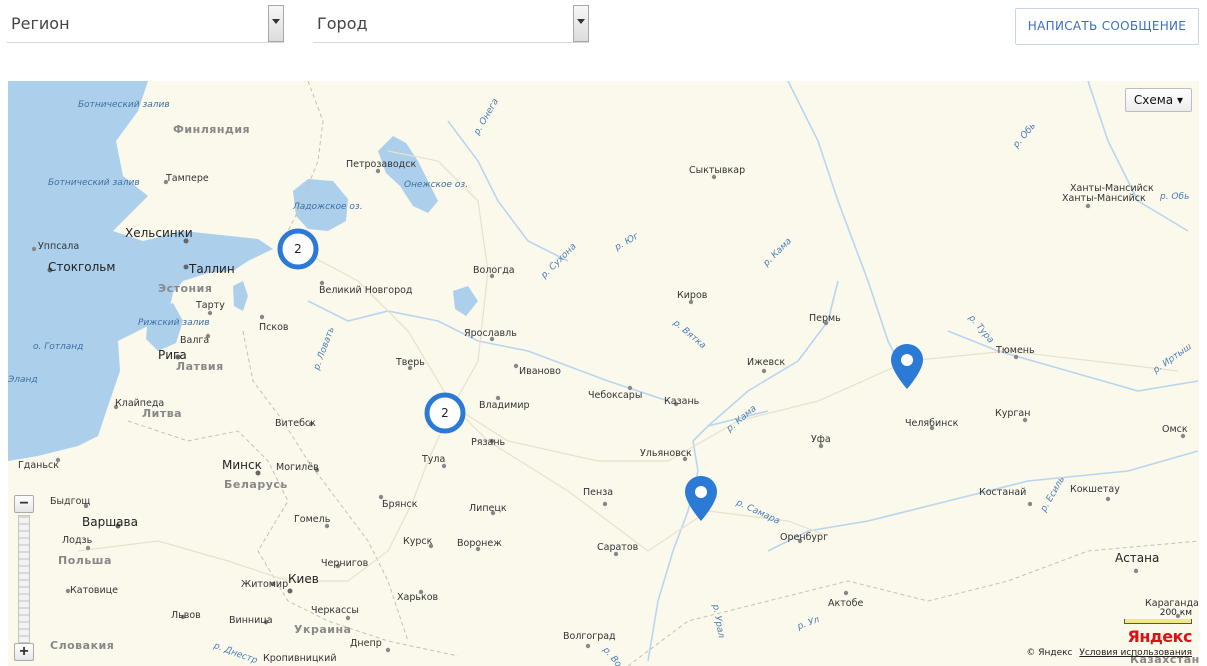 Image resolution: width=1207 pixels, height=666 pixels. What do you see at coordinates (40, 23) in the screenshot?
I see `region-select-value: Регион` at bounding box center [40, 23].